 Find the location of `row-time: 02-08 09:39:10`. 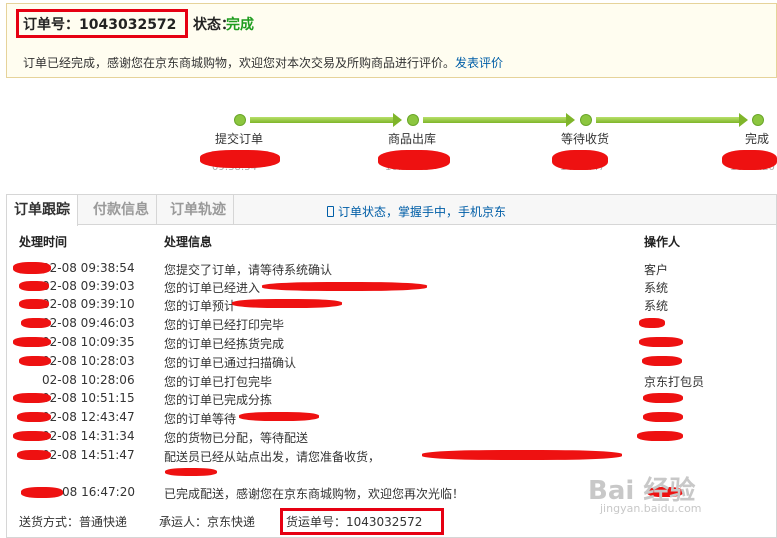

row-time: 02-08 09:39:10 is located at coordinates (88, 304).